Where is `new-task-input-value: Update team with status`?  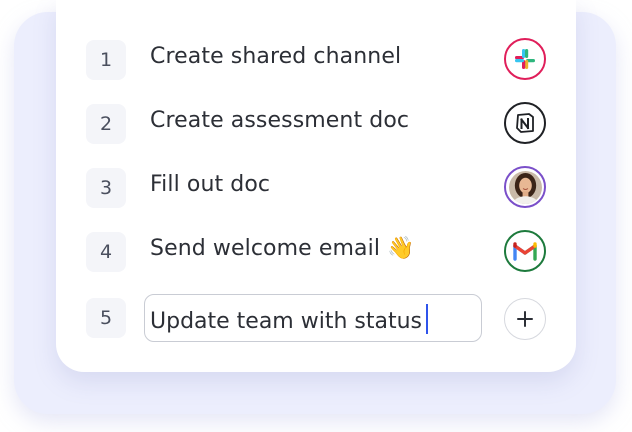 new-task-input-value: Update team with status is located at coordinates (286, 321).